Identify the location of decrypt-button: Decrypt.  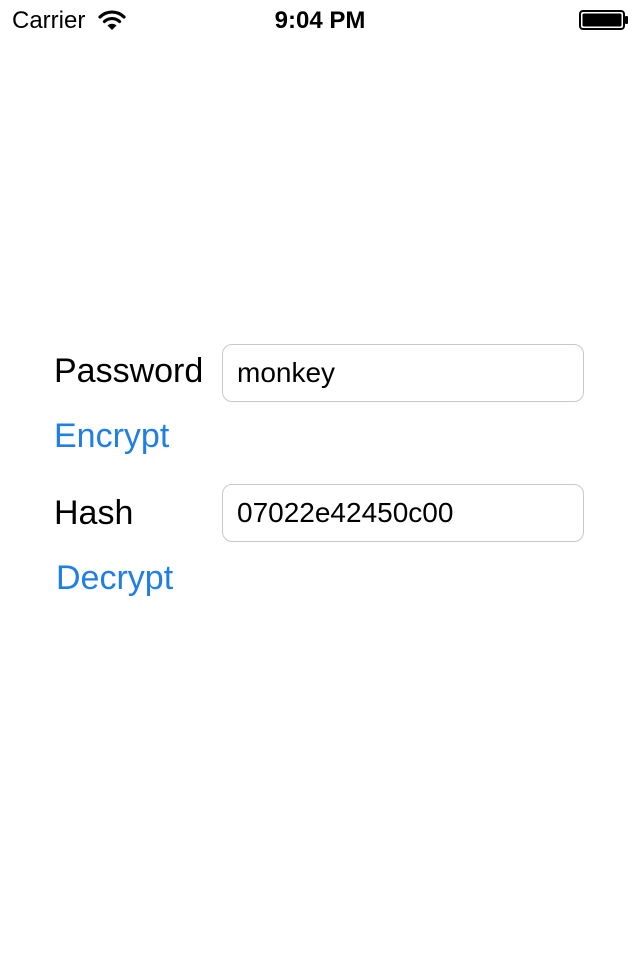
(114, 578).